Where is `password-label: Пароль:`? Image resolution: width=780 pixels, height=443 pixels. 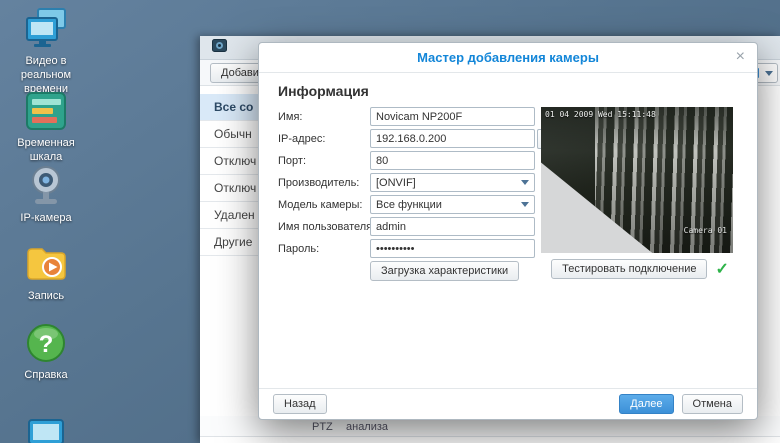
password-label: Пароль: is located at coordinates (299, 248).